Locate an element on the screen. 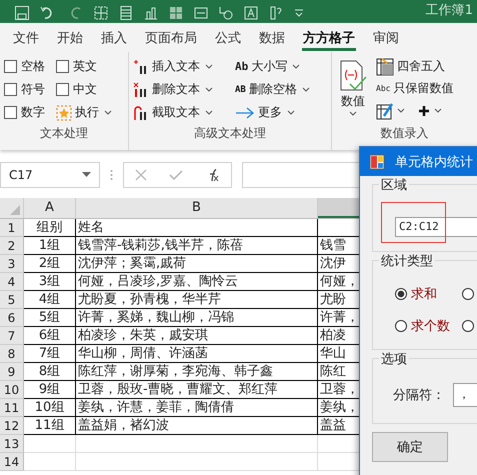 This screenshot has height=475, width=477. extract-text-icon is located at coordinates (141, 112).